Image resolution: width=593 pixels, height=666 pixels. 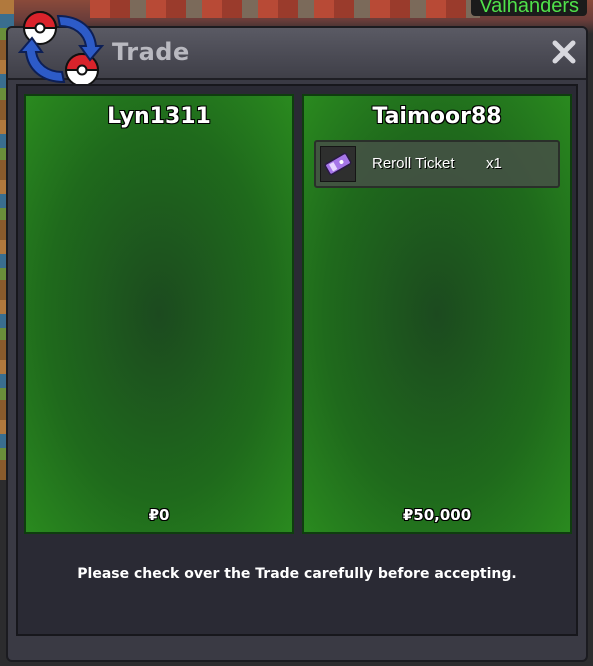 I want to click on item-quantity: x1, so click(x=494, y=163).